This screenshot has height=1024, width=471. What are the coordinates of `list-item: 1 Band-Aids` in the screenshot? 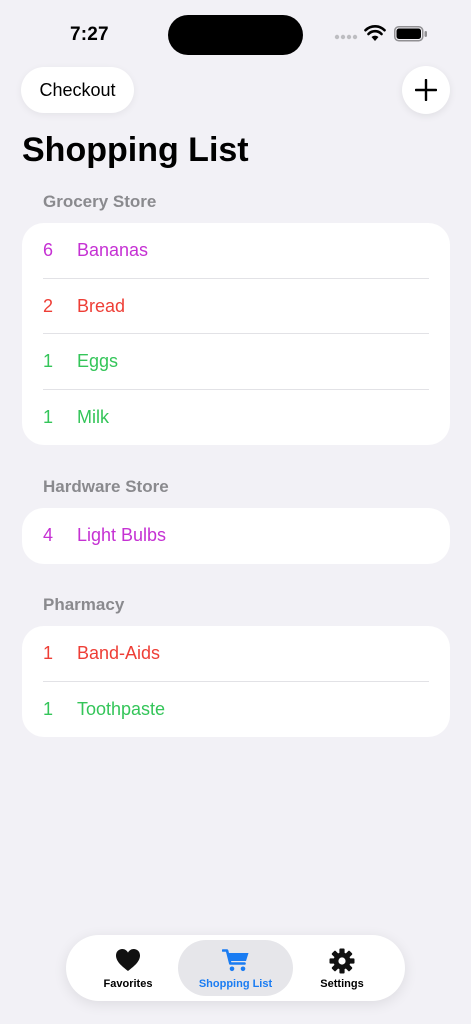 It's located at (236, 654).